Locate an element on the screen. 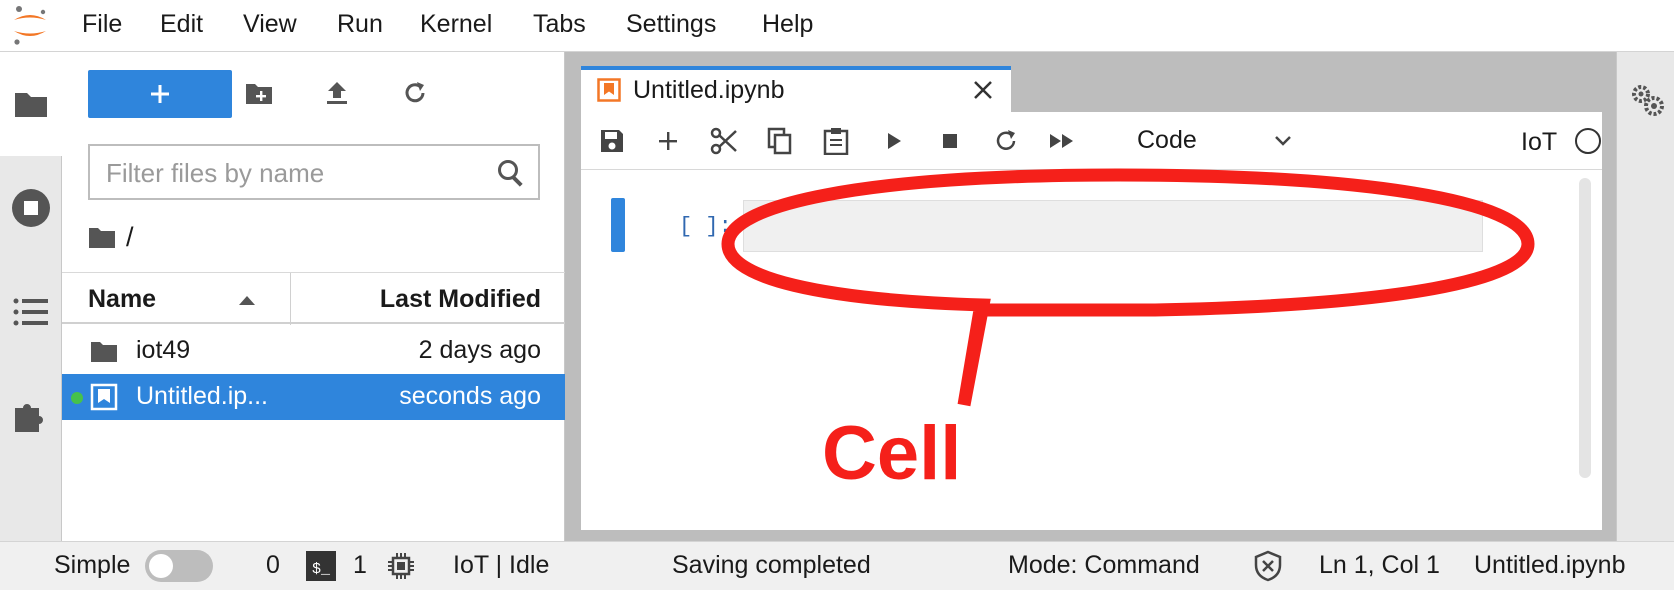 Image resolution: width=1674 pixels, height=600 pixels. file-row-untitled-notebook: Untitled.ip... seconds ago is located at coordinates (313, 397).